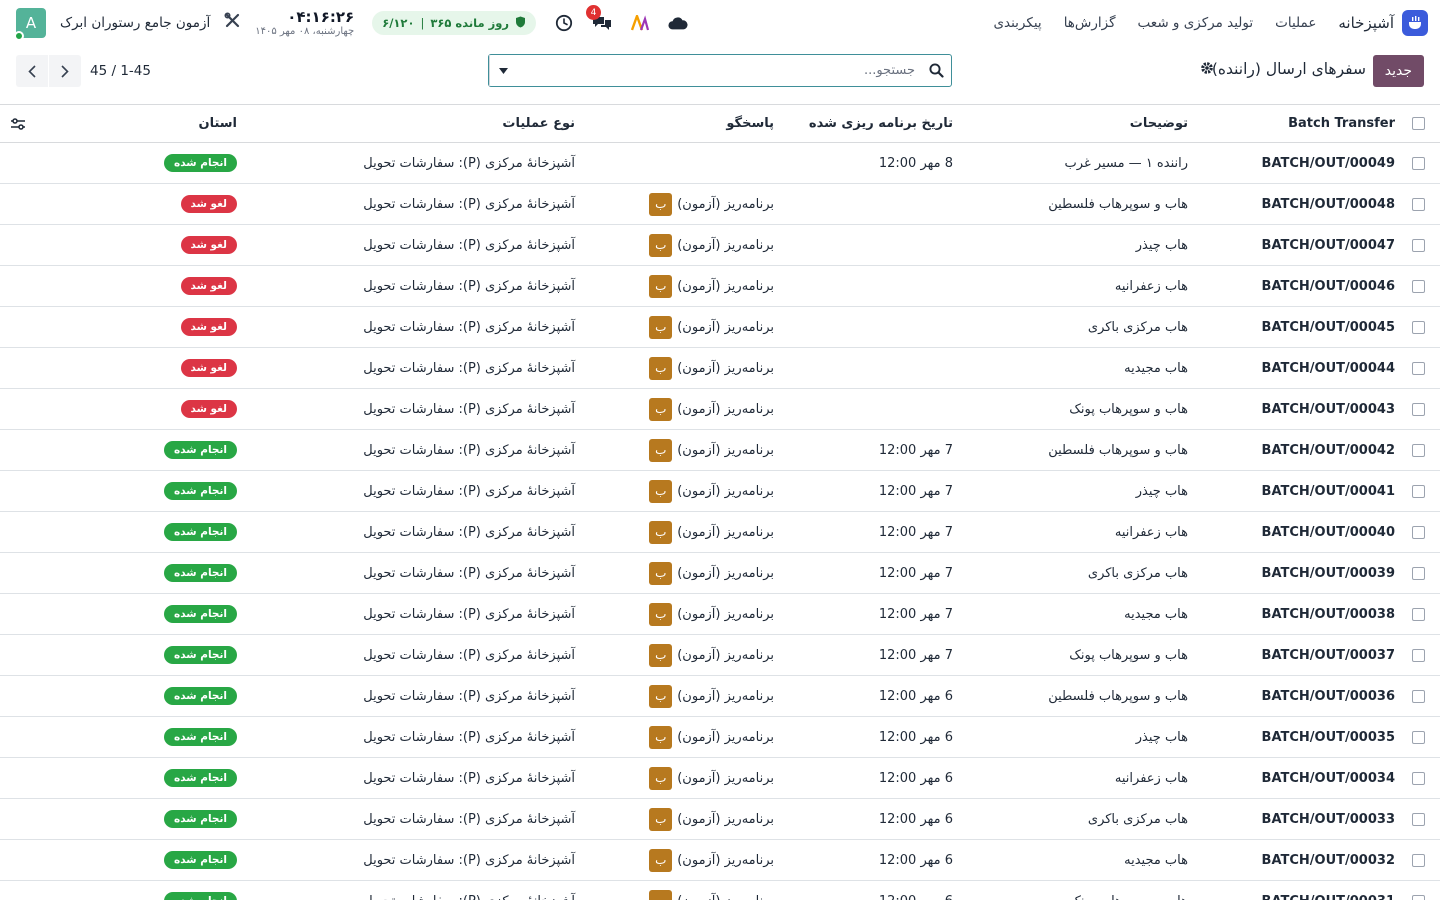  I want to click on new-button: جدید, so click(1398, 71).